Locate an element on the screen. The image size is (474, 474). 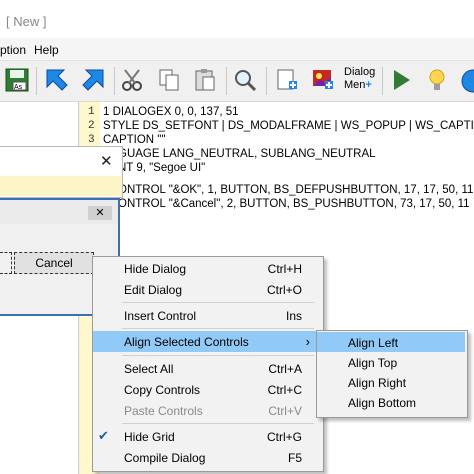
chevron-right-icon: › is located at coordinates (307, 341).